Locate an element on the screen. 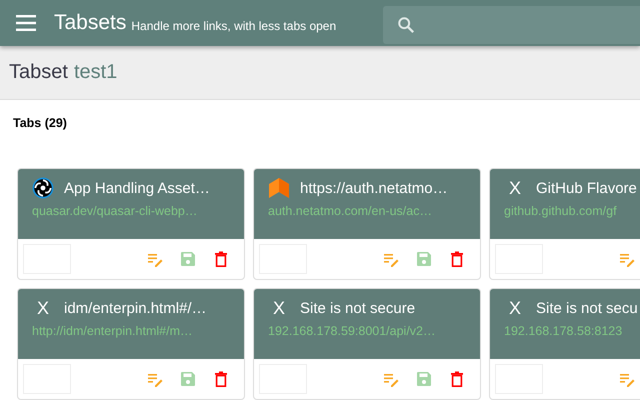 This screenshot has height=400, width=640. section-title: Tabs (29) is located at coordinates (40, 123).